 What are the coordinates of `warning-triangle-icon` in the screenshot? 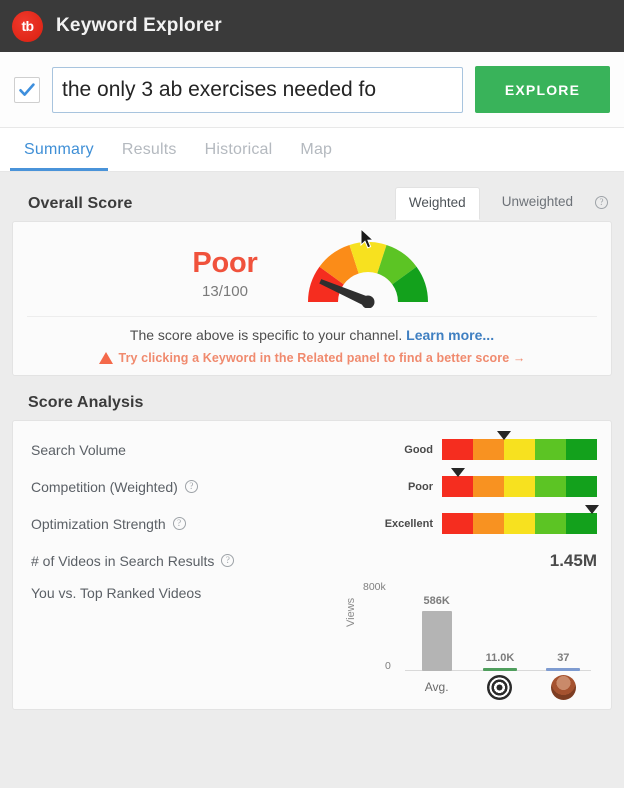 It's located at (105, 358).